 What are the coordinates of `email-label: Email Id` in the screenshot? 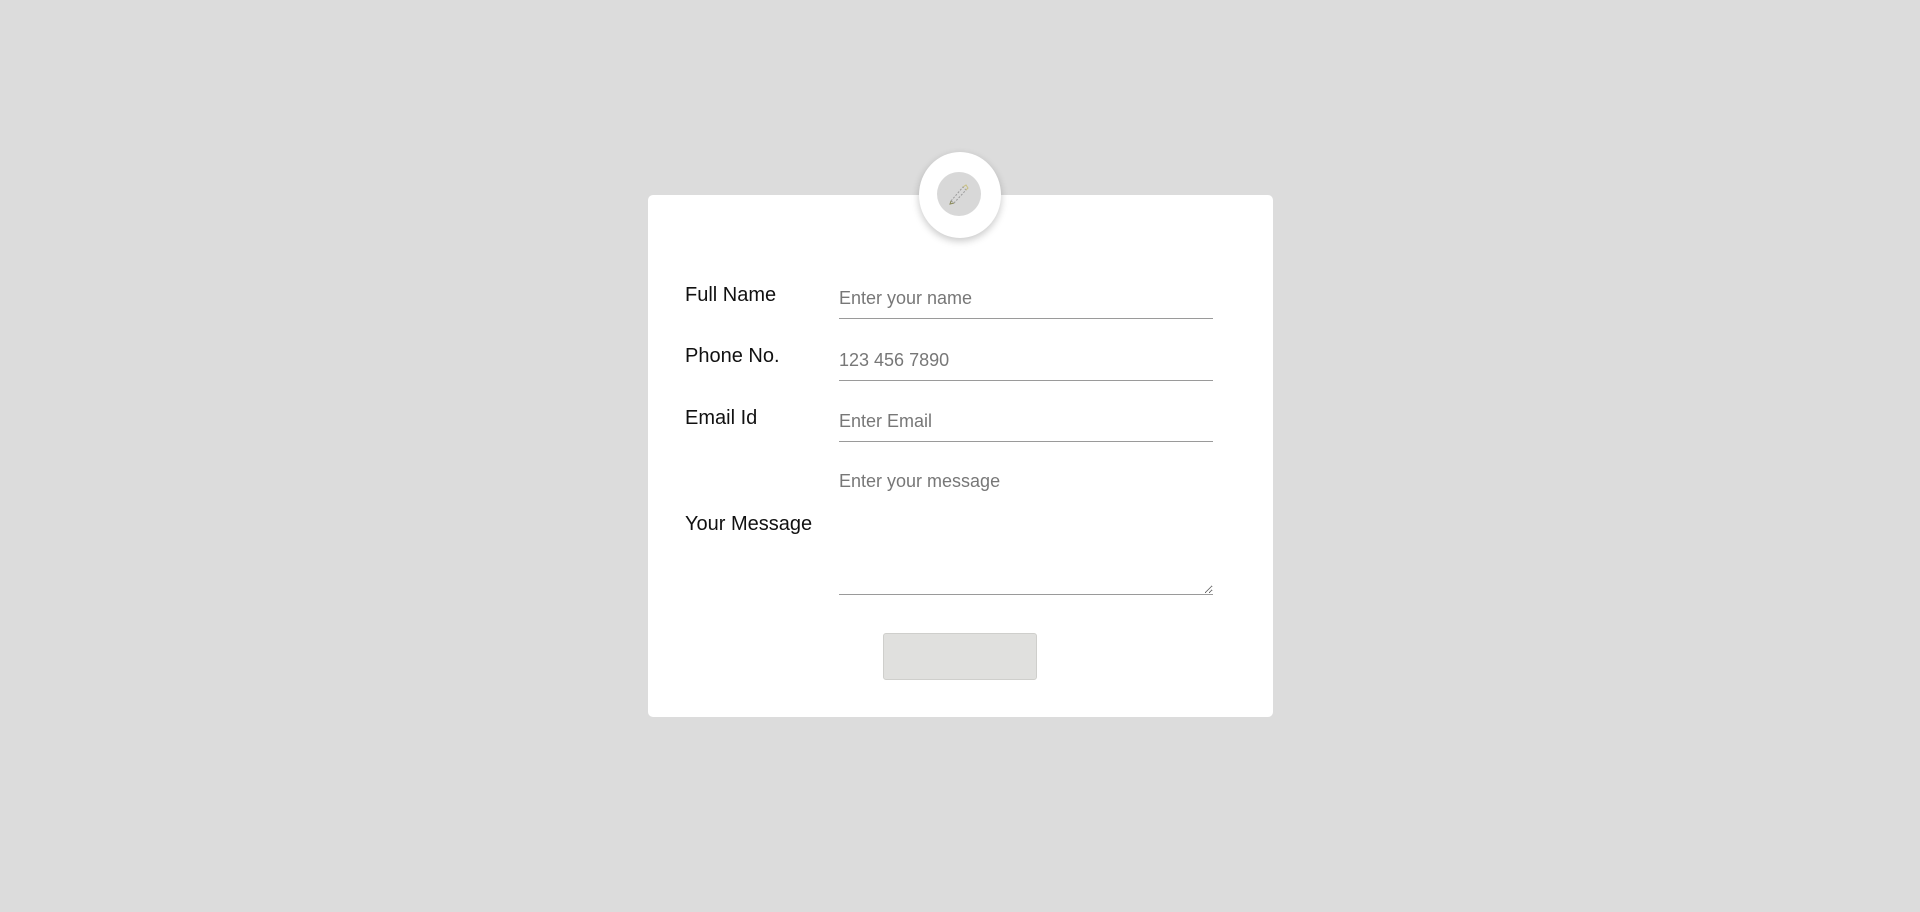 It's located at (721, 418).